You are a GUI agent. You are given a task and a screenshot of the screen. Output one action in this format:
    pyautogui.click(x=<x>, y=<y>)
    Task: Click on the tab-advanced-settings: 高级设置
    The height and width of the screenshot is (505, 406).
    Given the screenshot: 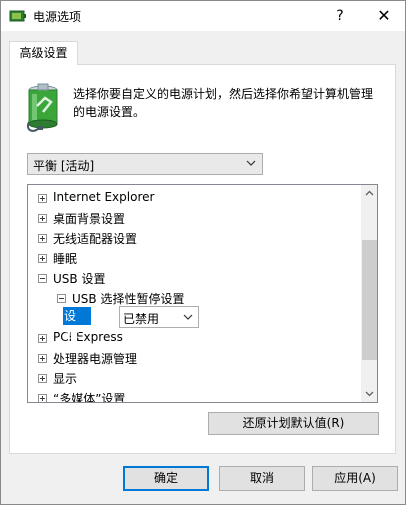 What is the action you would take?
    pyautogui.click(x=43, y=53)
    